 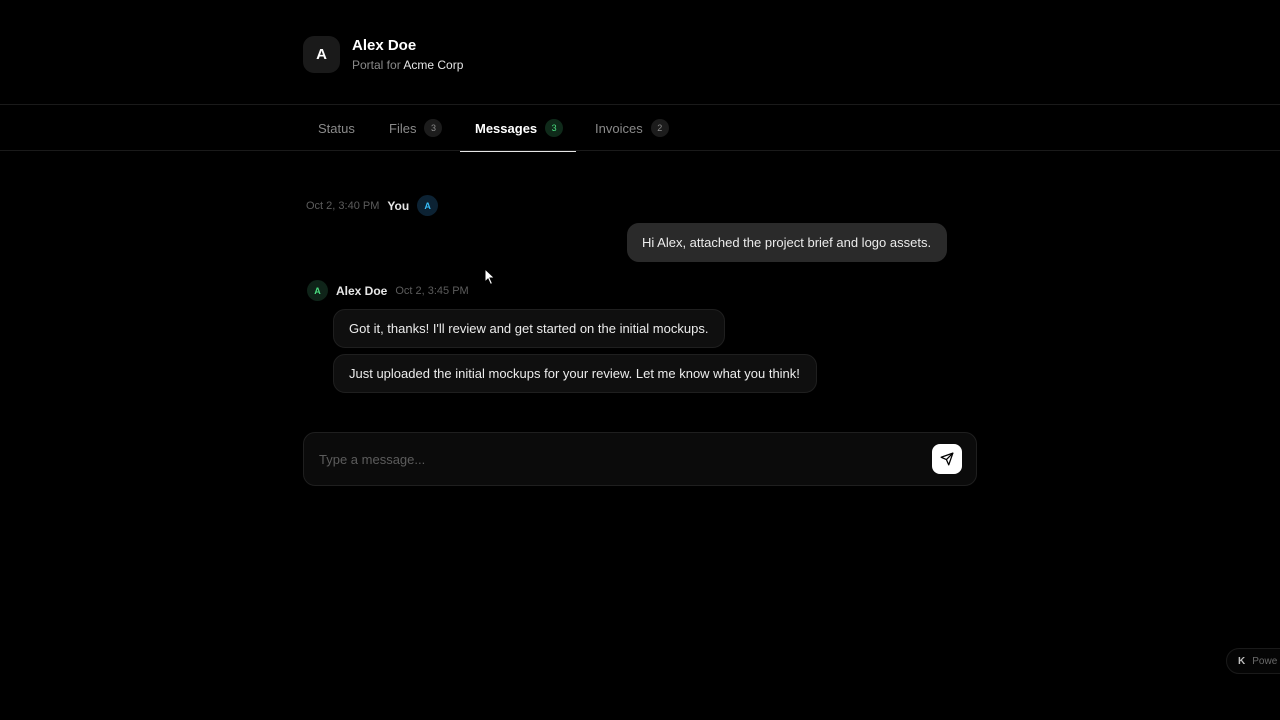 I want to click on mouse-cursor-icon, so click(x=490, y=277).